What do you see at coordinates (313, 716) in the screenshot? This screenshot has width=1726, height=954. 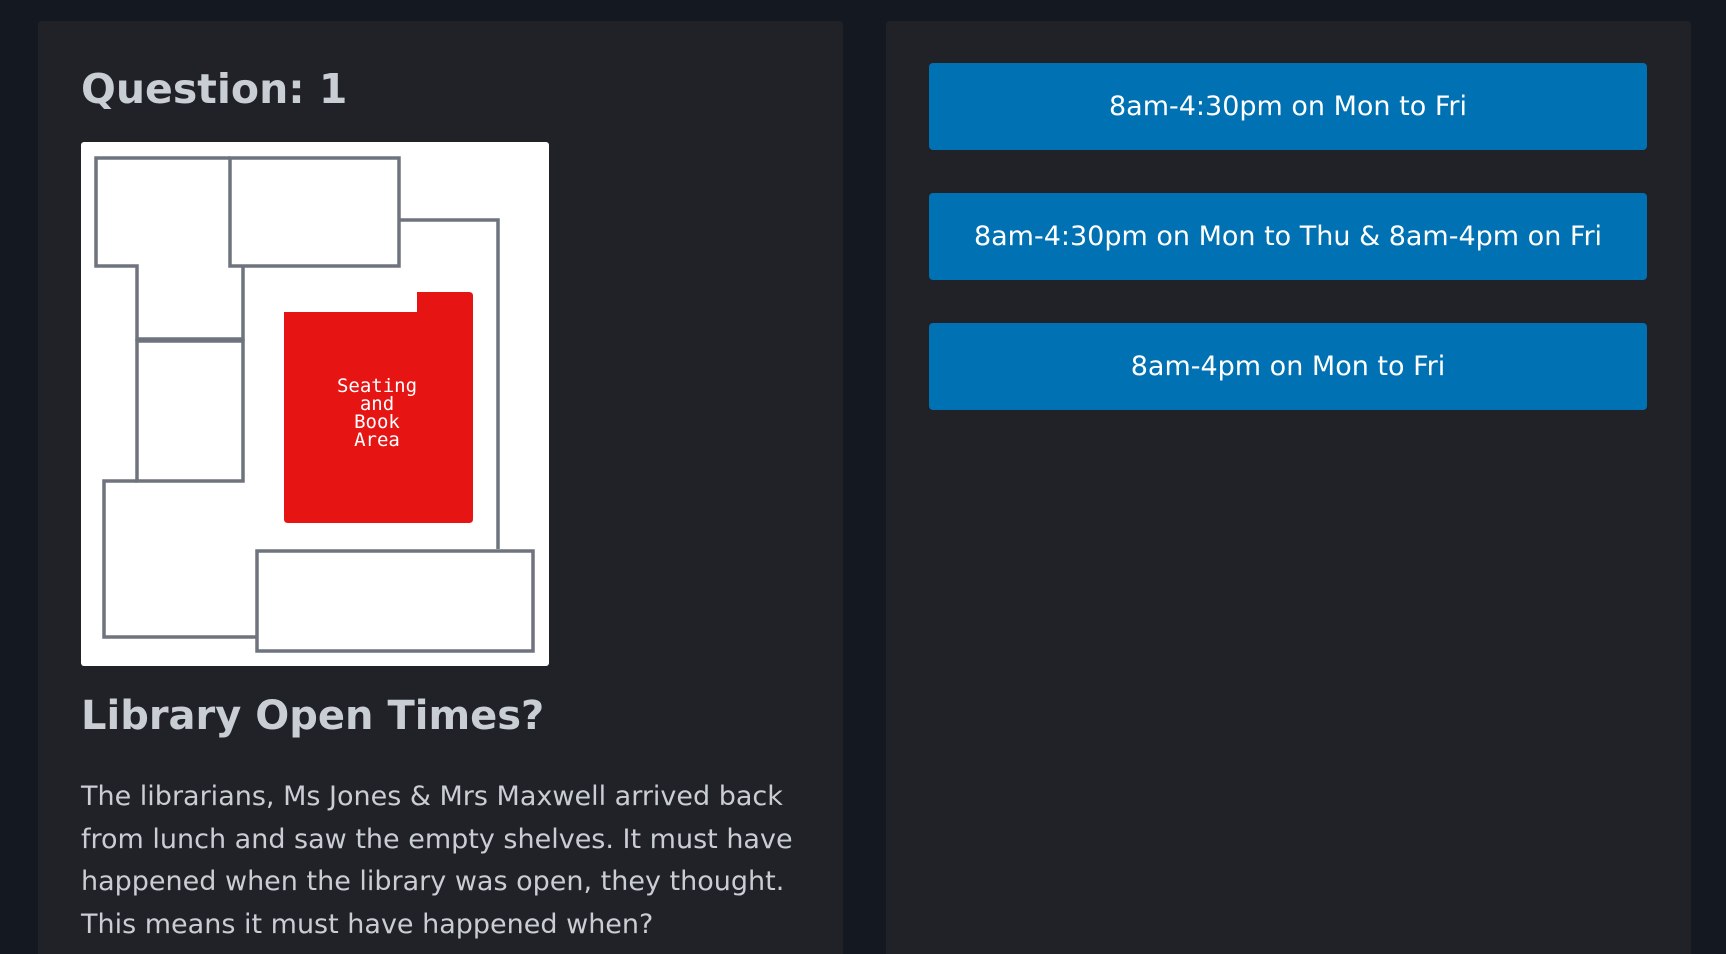 I see `story-title: Library Open Times?` at bounding box center [313, 716].